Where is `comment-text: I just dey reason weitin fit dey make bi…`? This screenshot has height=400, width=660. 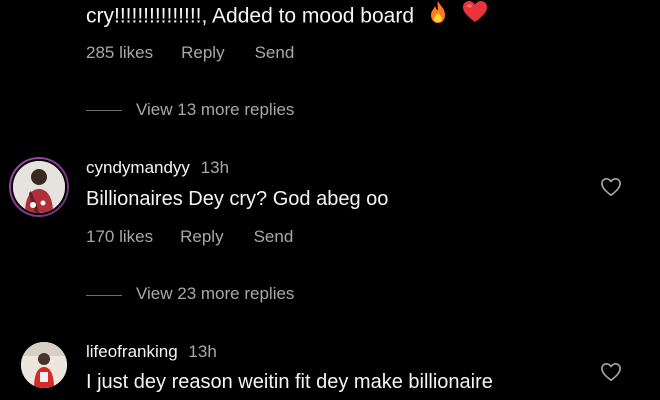
comment-text: I just dey reason weitin fit dey make bi… is located at coordinates (289, 382).